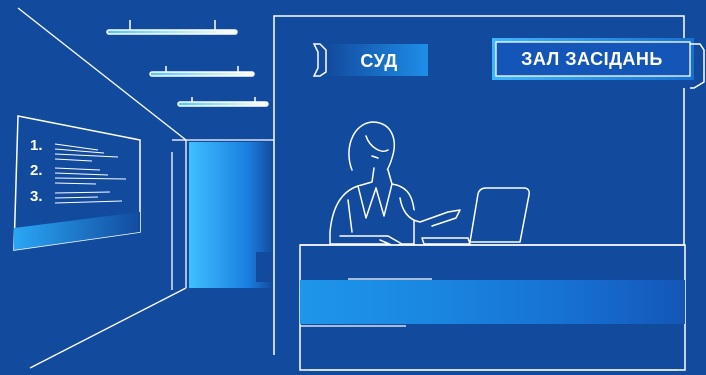 The width and height of the screenshot is (706, 375). Describe the element at coordinates (90, 173) in the screenshot. I see `info-board-lines` at that location.